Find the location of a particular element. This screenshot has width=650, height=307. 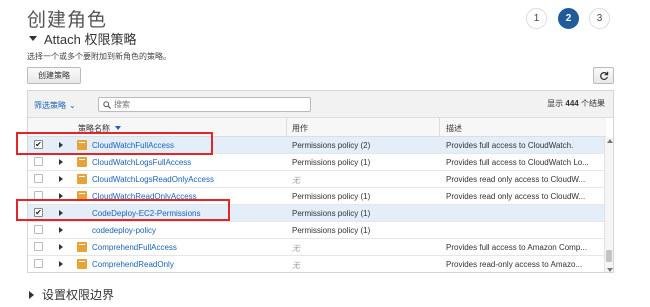

refresh-icon is located at coordinates (603, 76).